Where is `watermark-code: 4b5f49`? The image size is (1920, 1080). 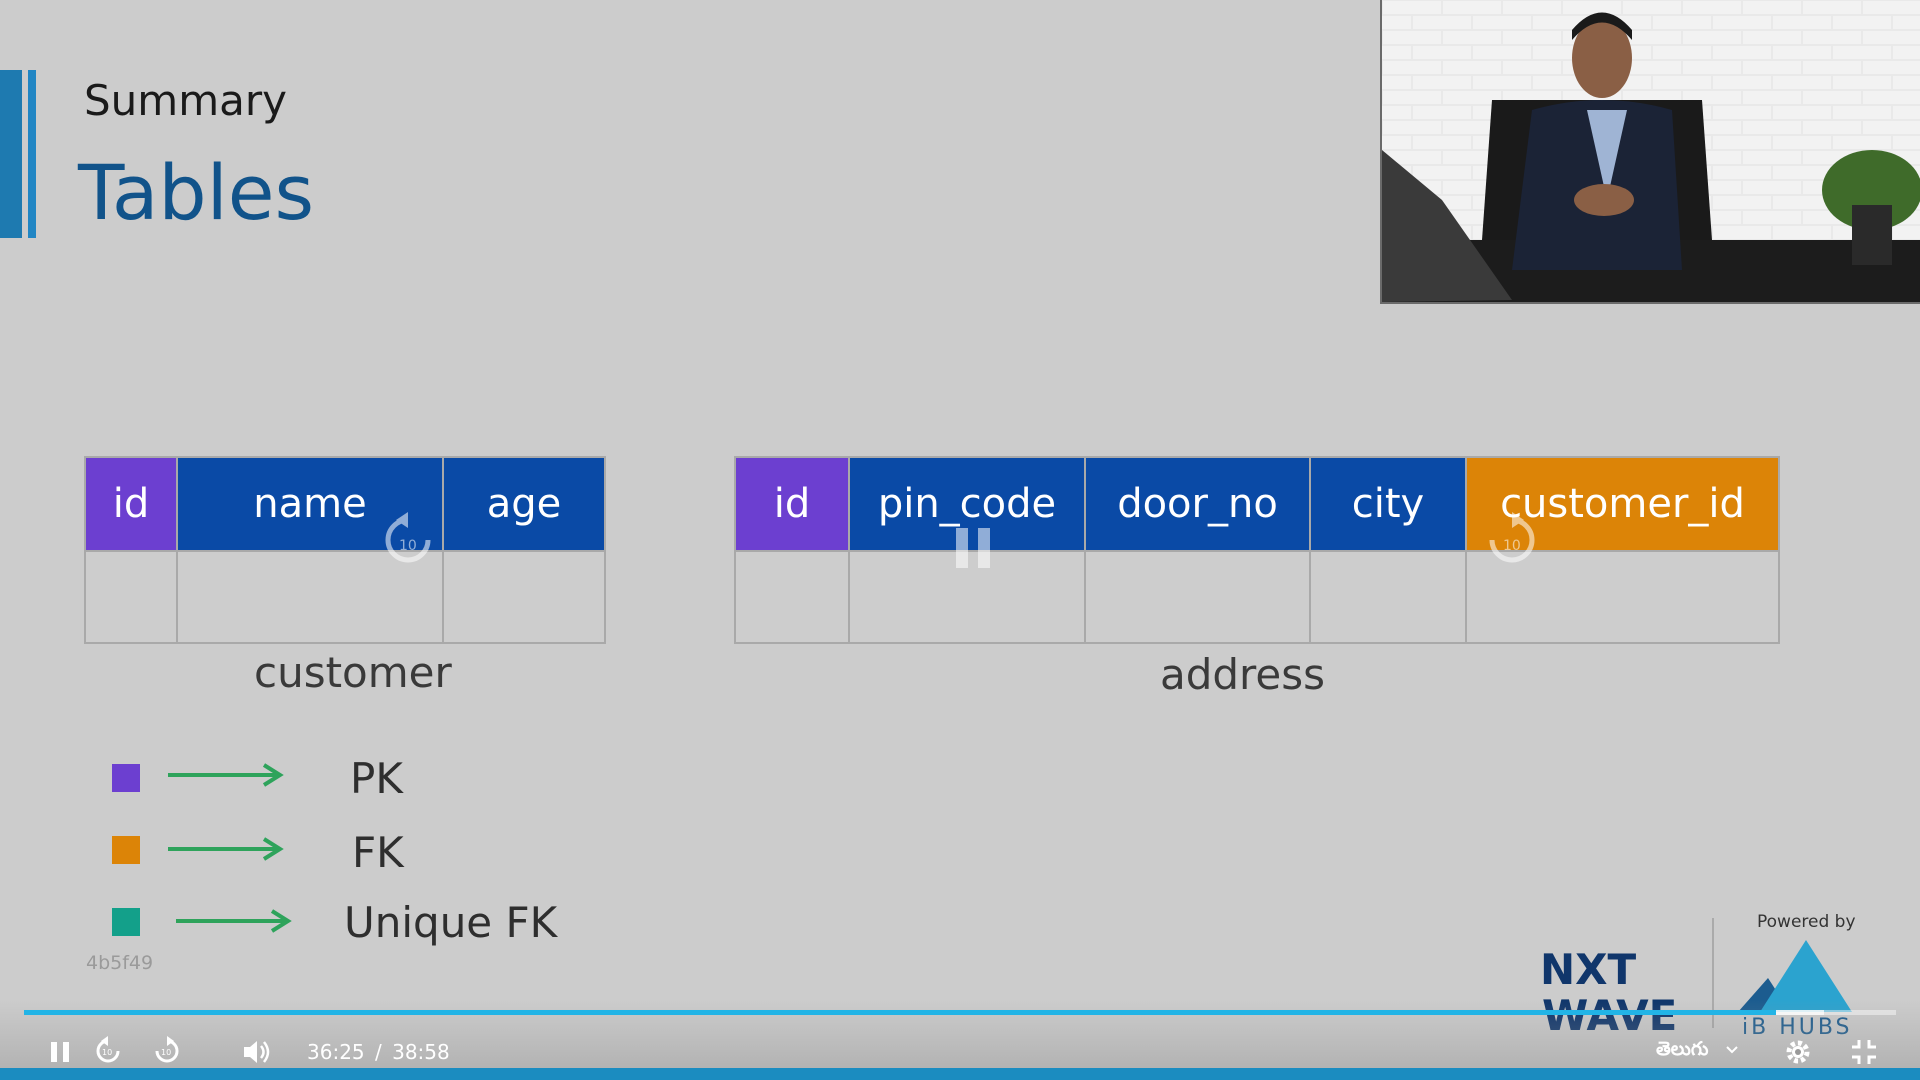
watermark-code: 4b5f49 is located at coordinates (120, 963).